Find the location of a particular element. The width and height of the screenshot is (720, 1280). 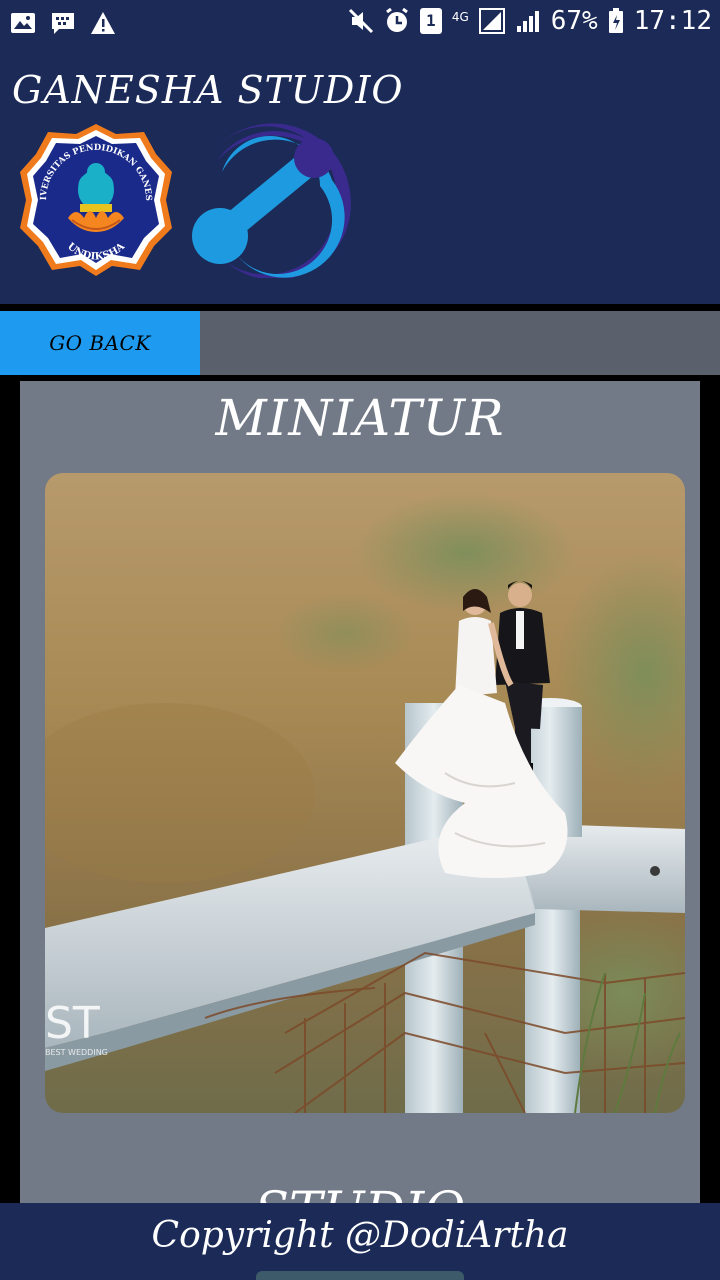

image-icon is located at coordinates (23, 23).